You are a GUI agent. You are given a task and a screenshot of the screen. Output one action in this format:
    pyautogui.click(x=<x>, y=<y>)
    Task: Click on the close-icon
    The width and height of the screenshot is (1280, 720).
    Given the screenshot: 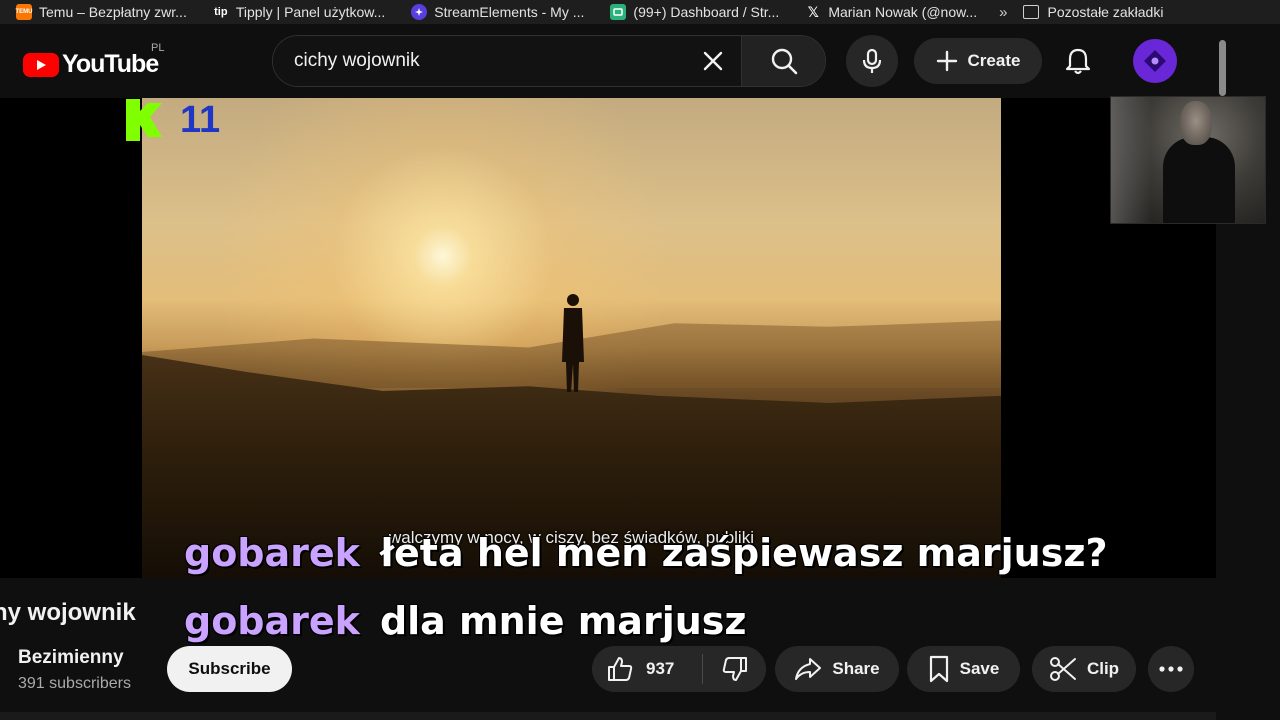 What is the action you would take?
    pyautogui.click(x=713, y=61)
    